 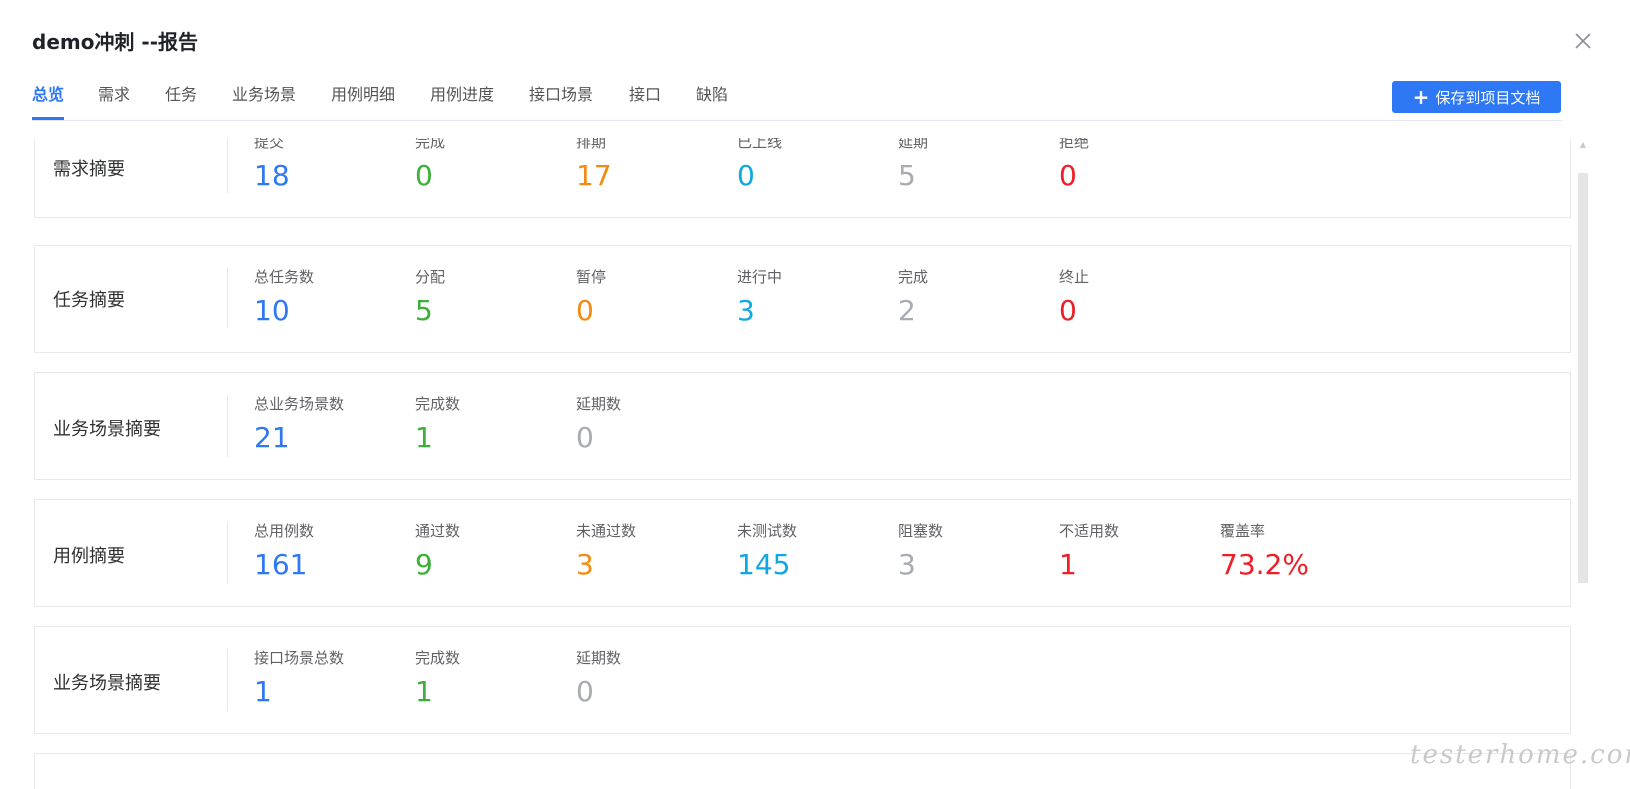 What do you see at coordinates (272, 437) in the screenshot?
I see `stat-value: 21` at bounding box center [272, 437].